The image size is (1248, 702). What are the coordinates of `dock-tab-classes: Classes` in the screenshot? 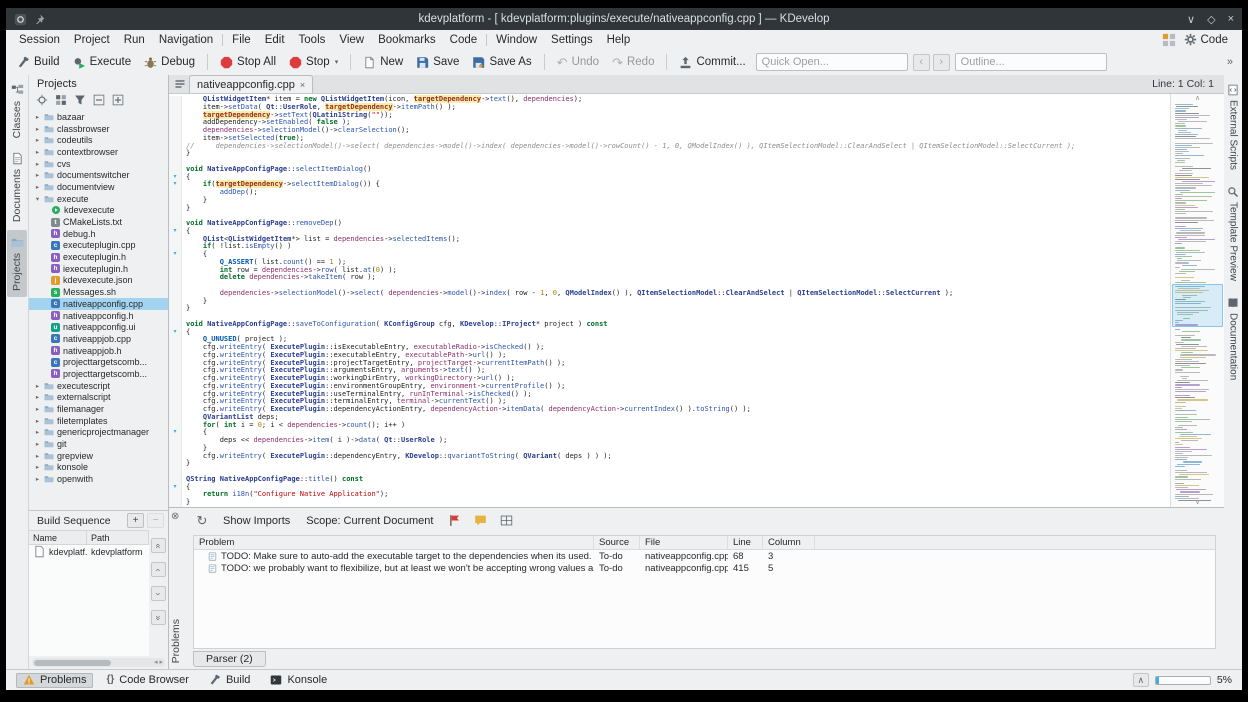 It's located at (17, 111).